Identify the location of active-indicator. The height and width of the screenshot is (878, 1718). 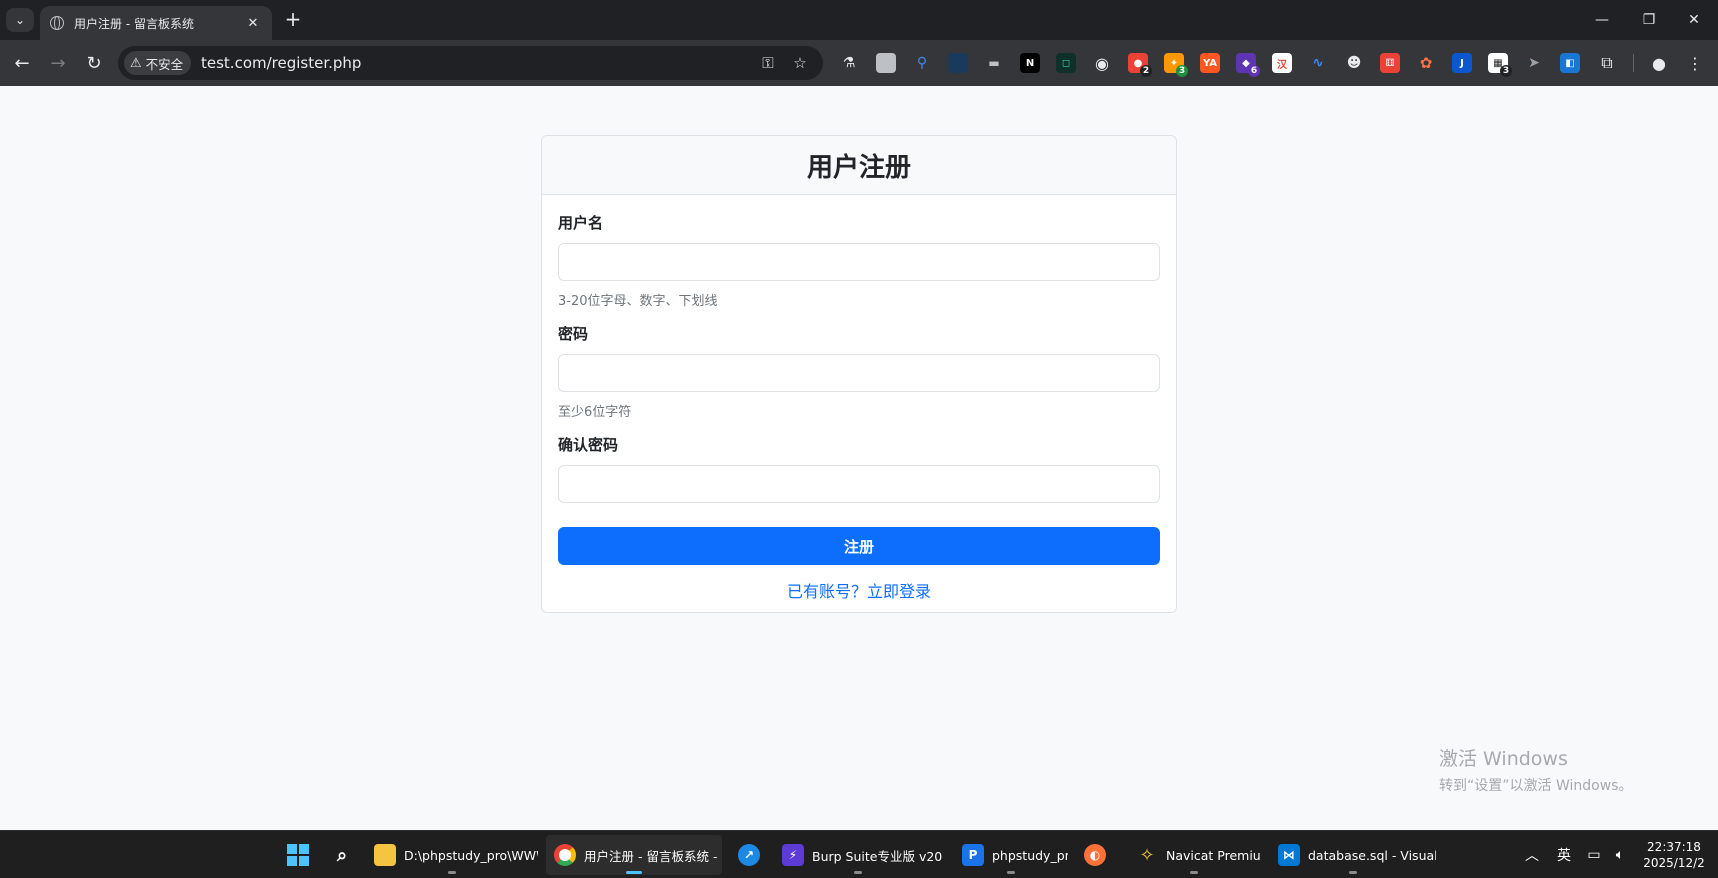
(634, 872).